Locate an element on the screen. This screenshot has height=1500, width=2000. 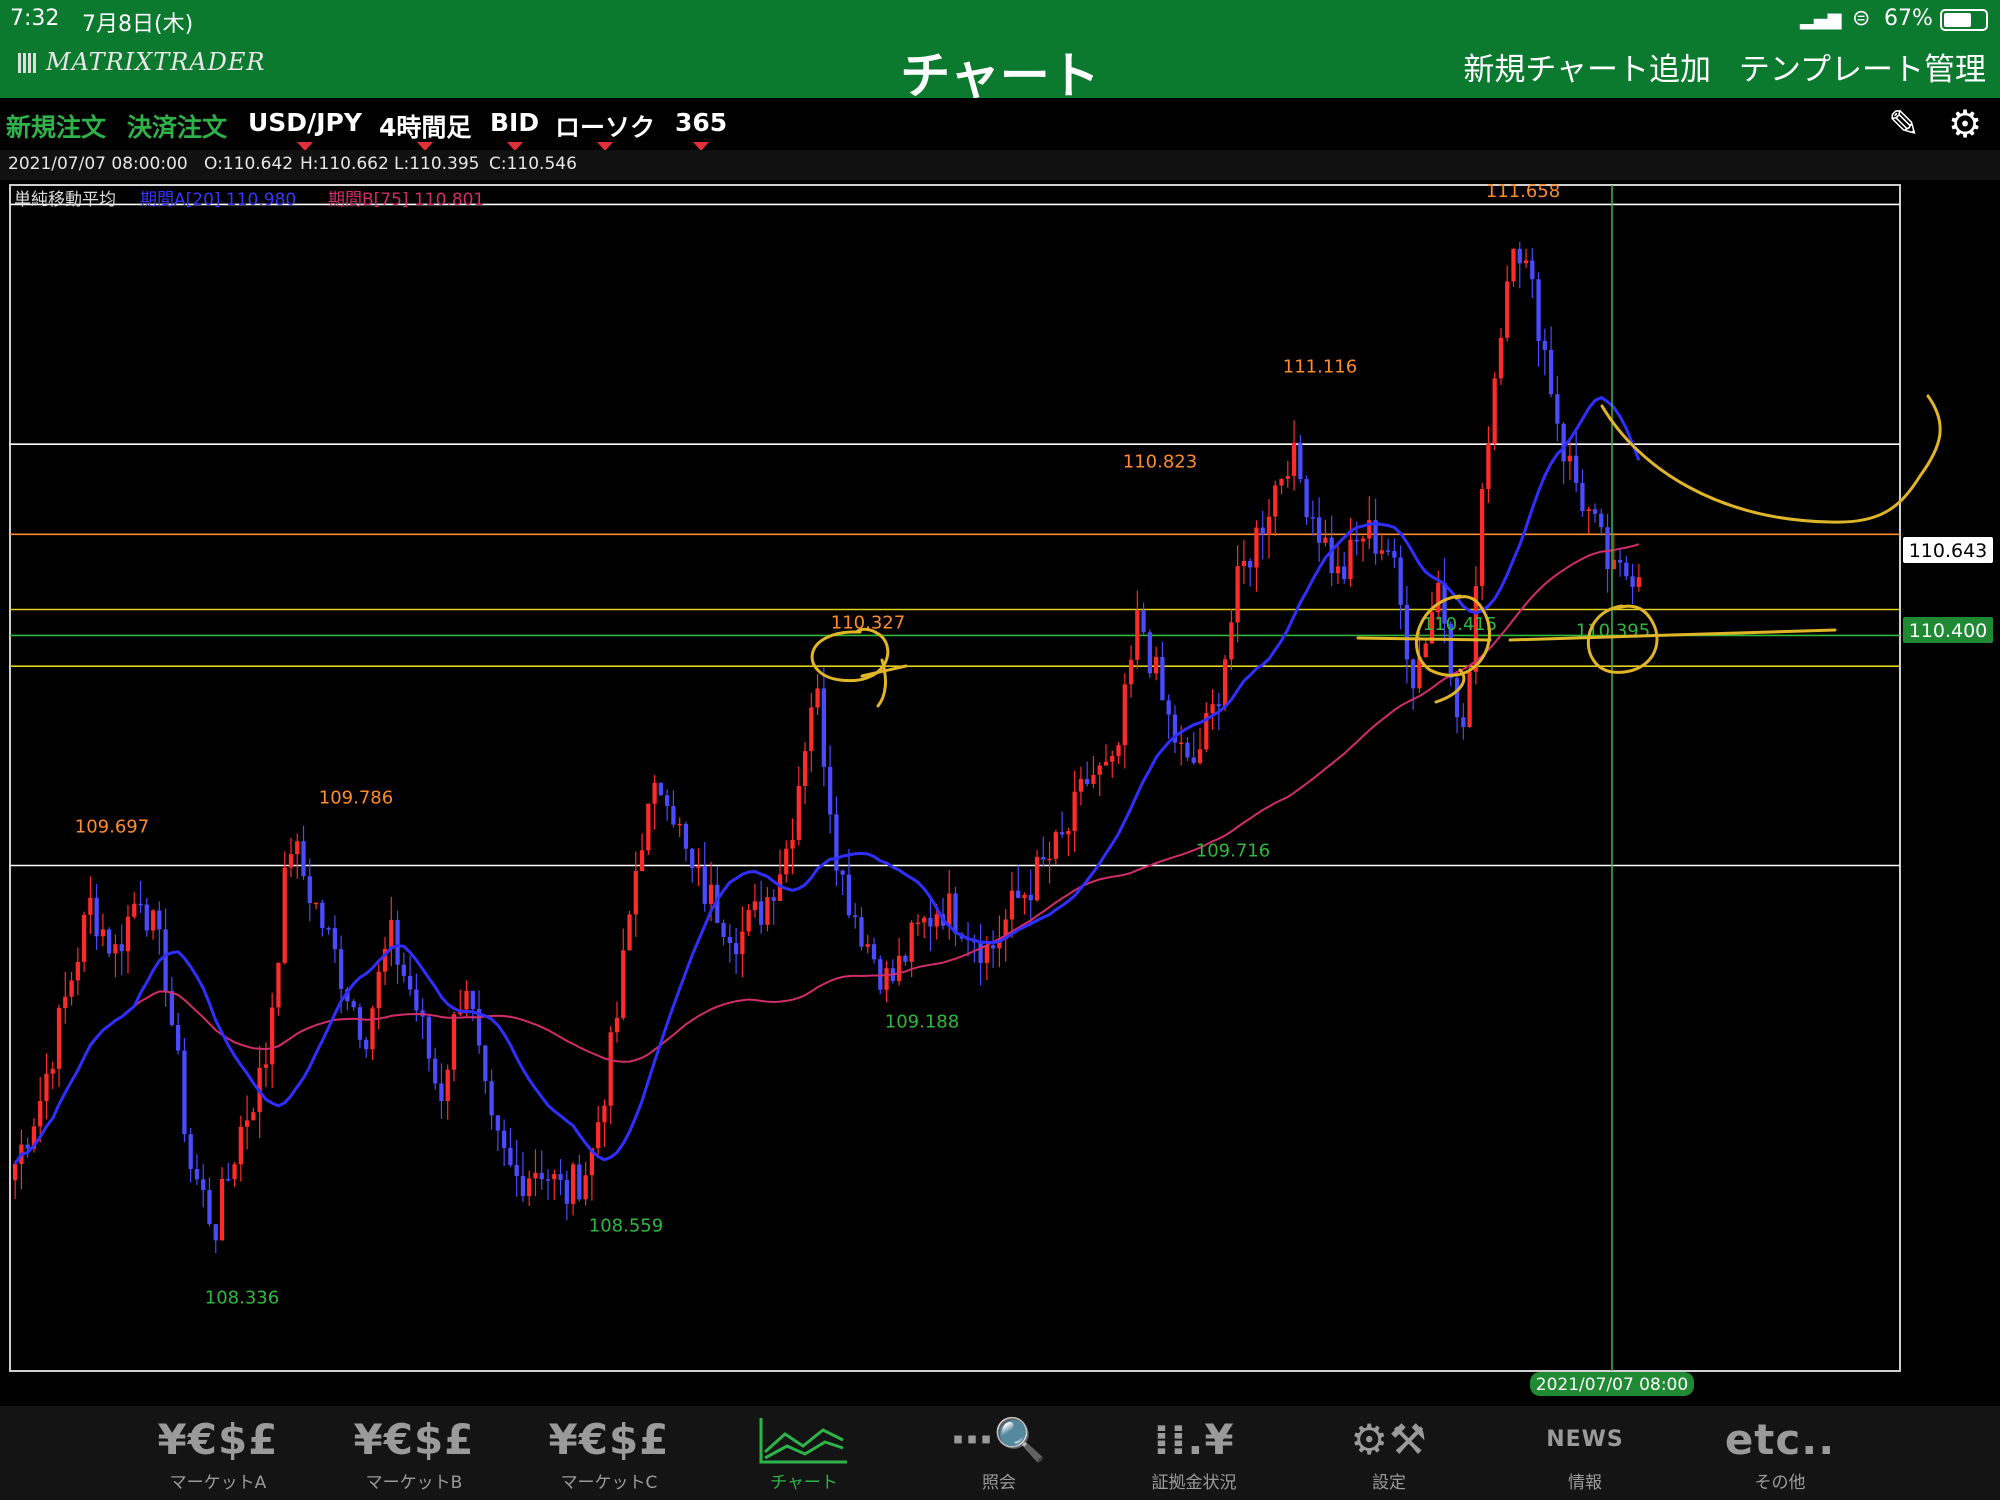
nav-chart: チャート is located at coordinates (804, 1454).